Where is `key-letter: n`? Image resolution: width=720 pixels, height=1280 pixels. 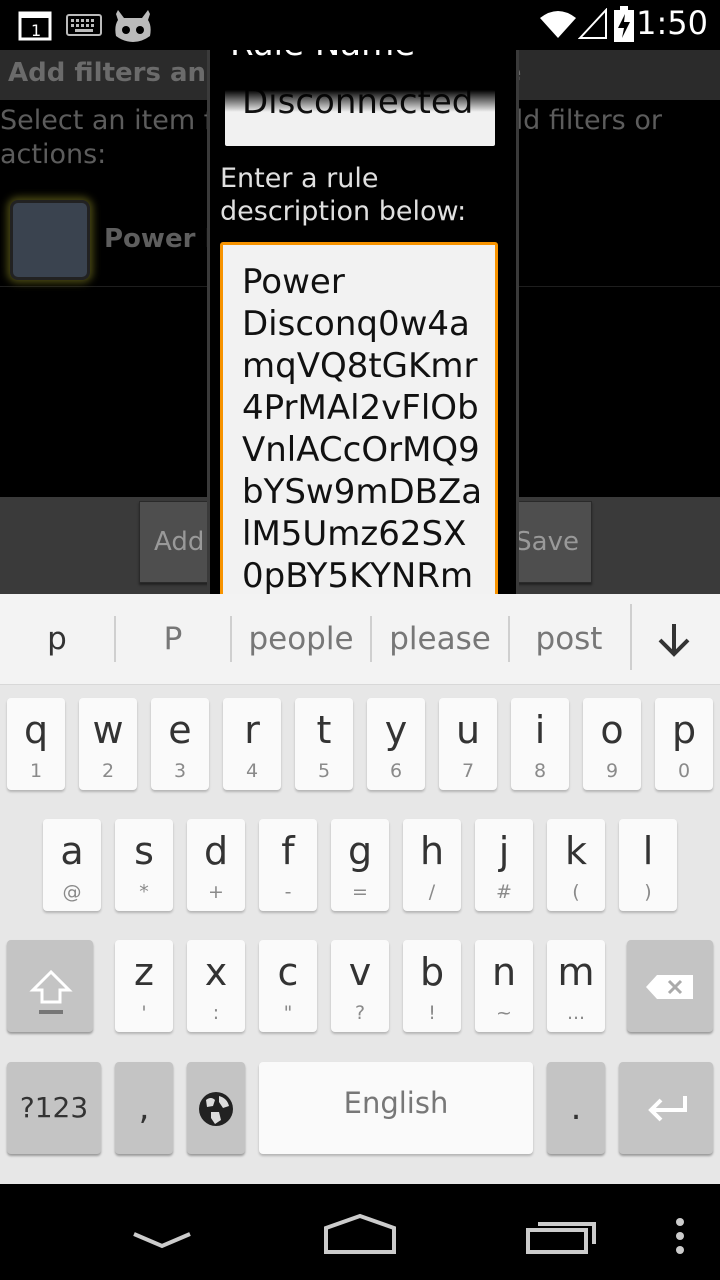
key-letter: n is located at coordinates (504, 972).